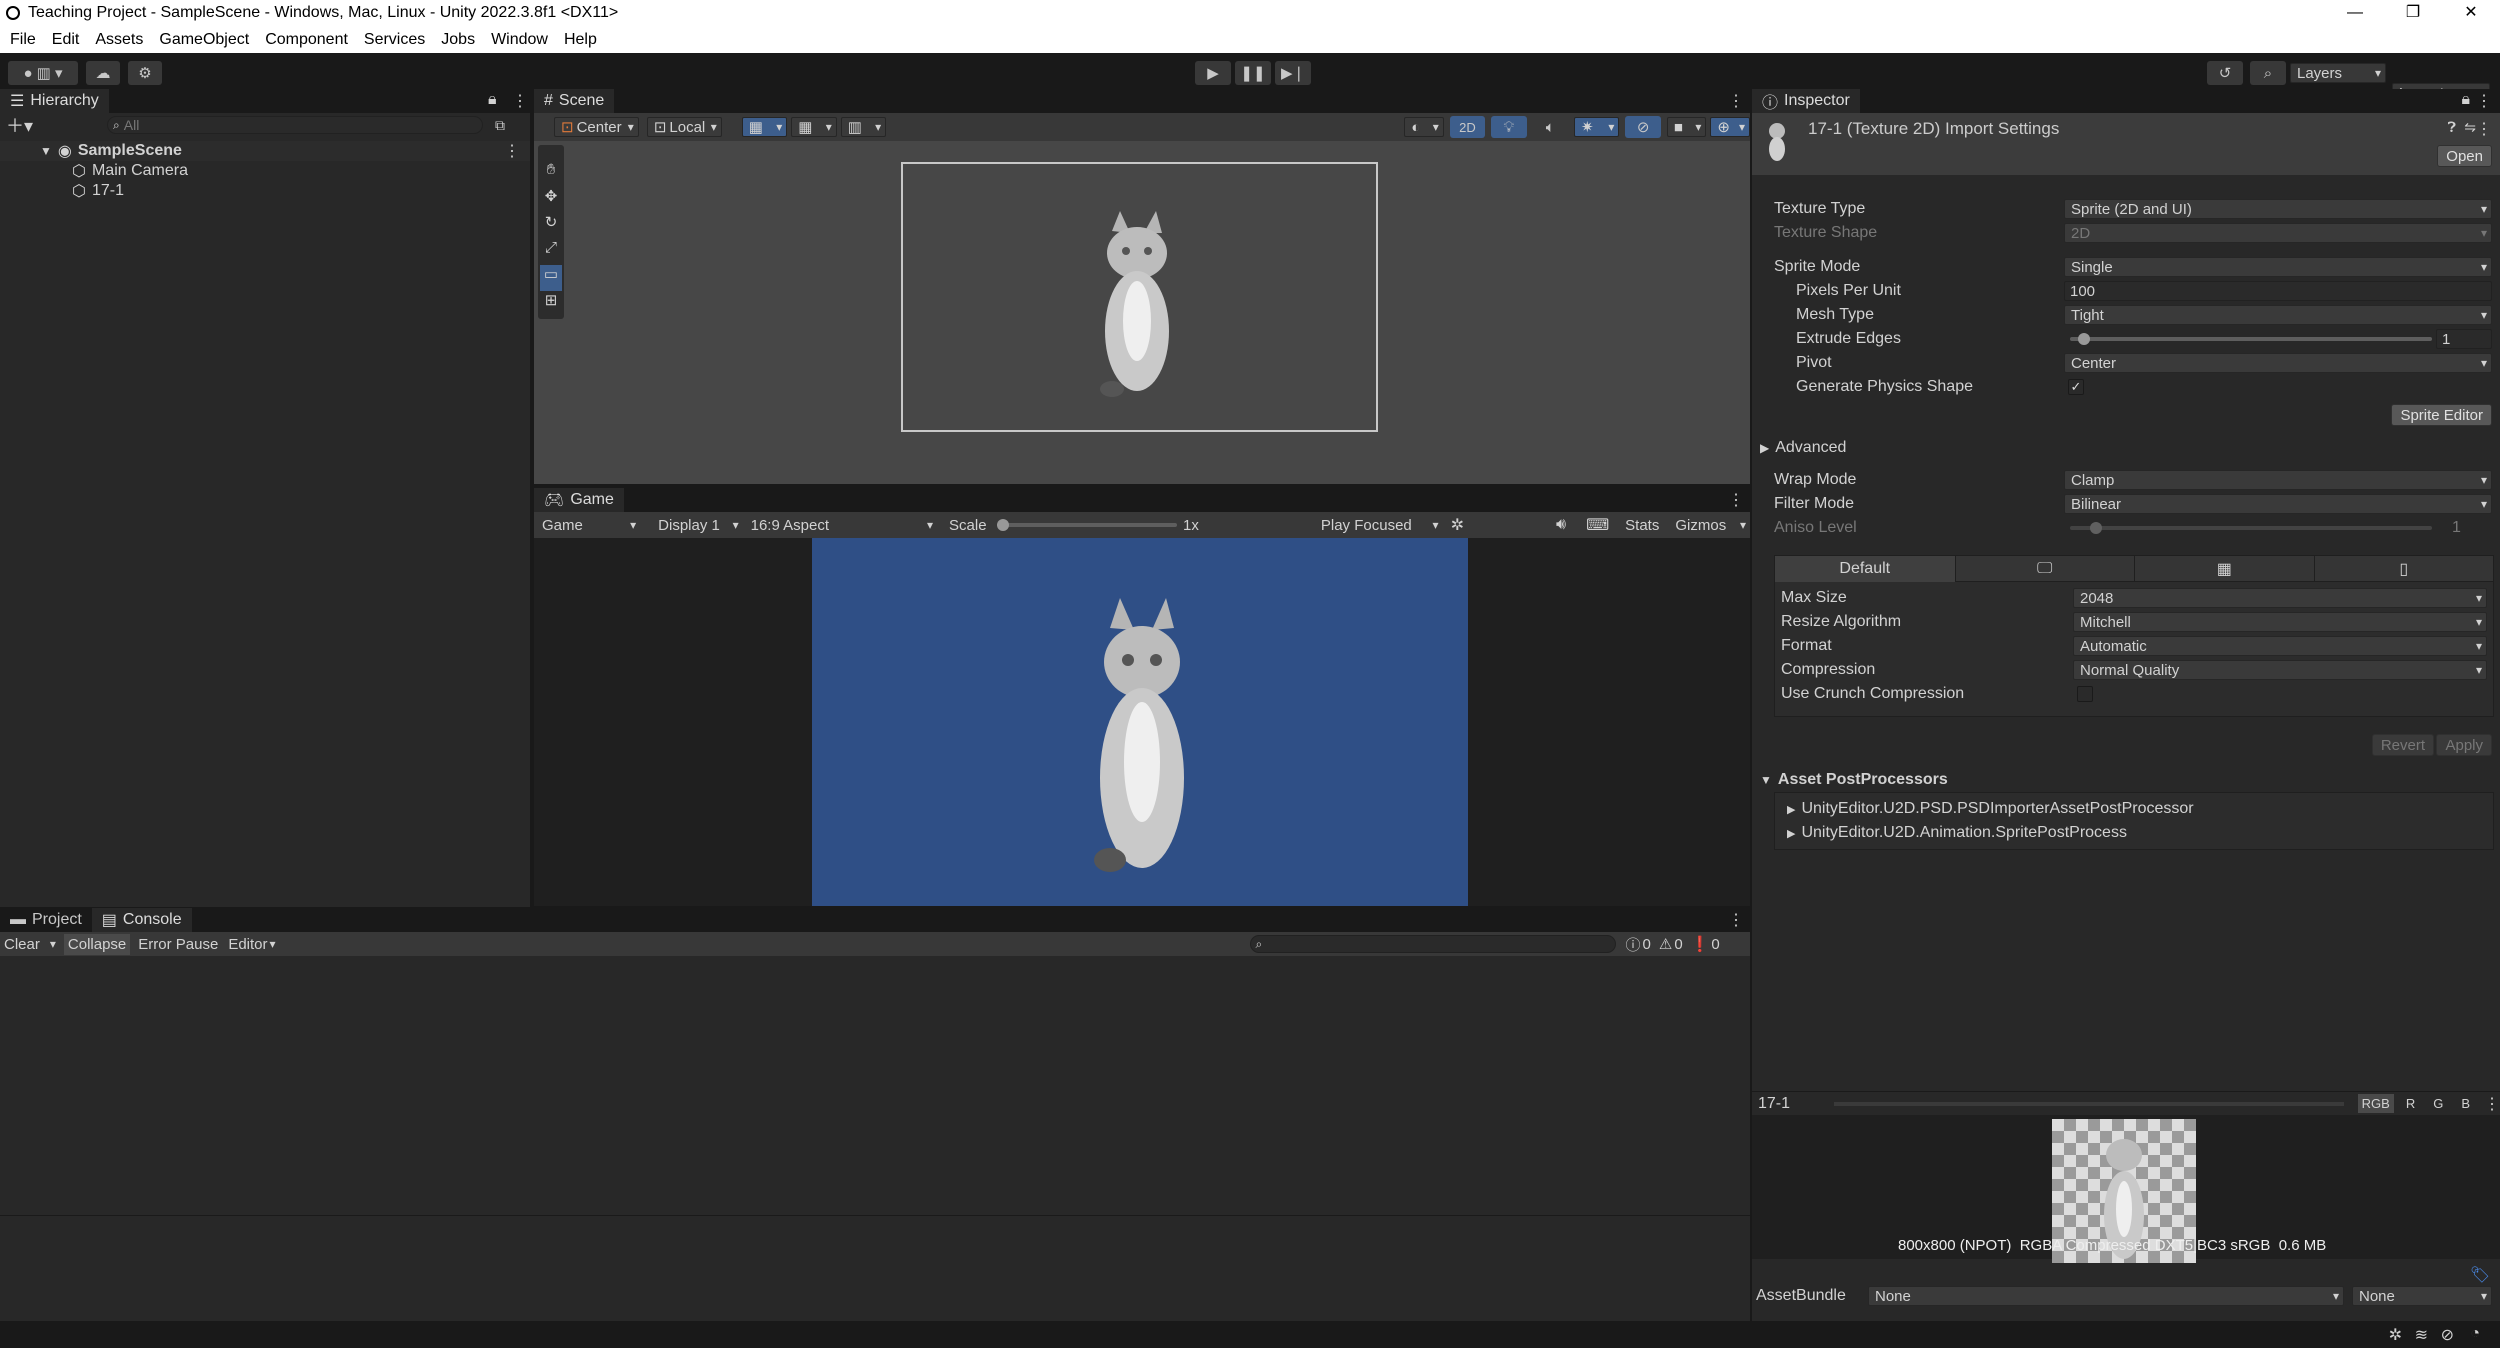 Image resolution: width=2500 pixels, height=1348 pixels. Describe the element at coordinates (2464, 745) in the screenshot. I see `apply-button: Apply` at that location.